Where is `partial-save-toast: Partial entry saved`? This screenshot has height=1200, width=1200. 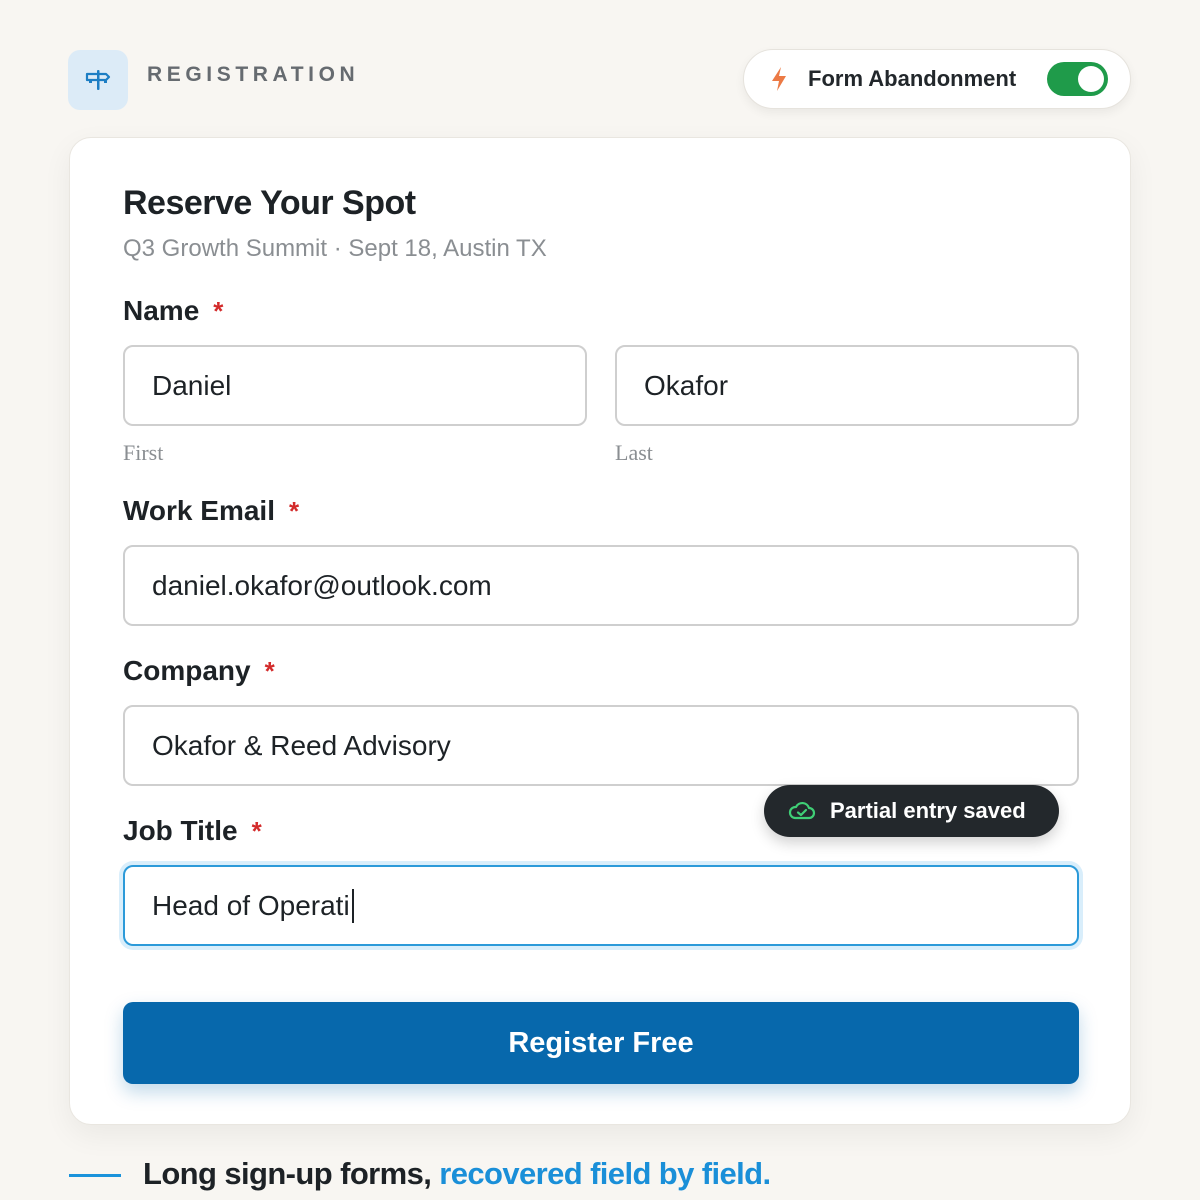 partial-save-toast: Partial entry saved is located at coordinates (911, 811).